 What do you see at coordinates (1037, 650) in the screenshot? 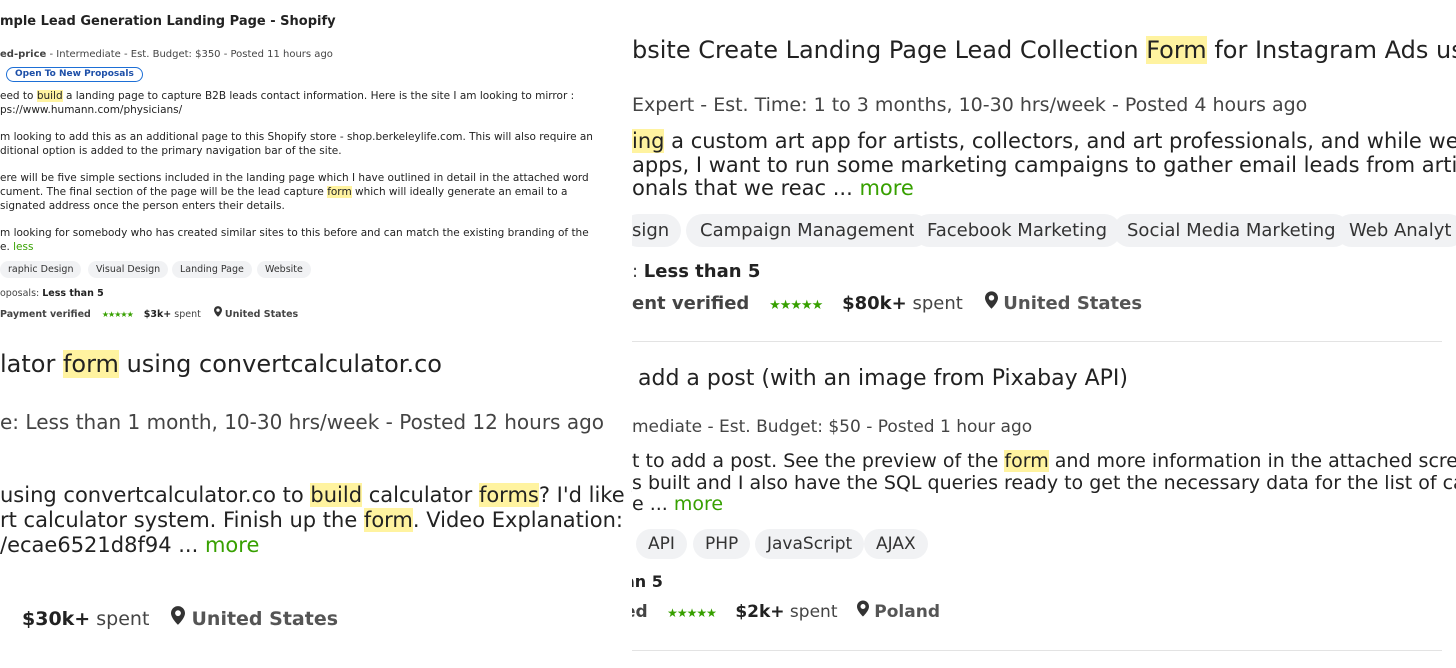
I see `card-divider` at bounding box center [1037, 650].